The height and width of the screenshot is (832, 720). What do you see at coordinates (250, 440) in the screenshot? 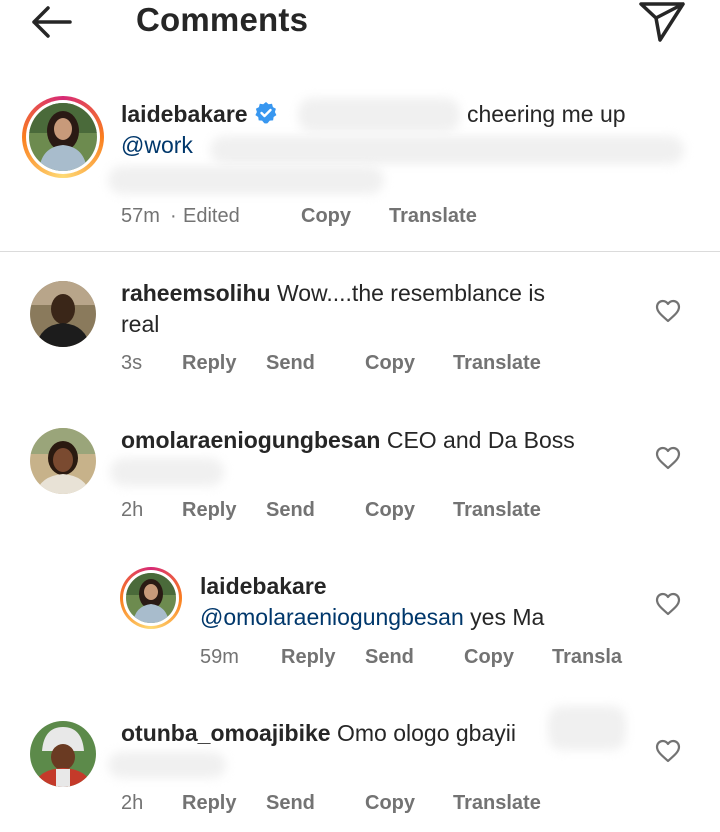
I see `comment-username: omolaraeniogungbesan` at bounding box center [250, 440].